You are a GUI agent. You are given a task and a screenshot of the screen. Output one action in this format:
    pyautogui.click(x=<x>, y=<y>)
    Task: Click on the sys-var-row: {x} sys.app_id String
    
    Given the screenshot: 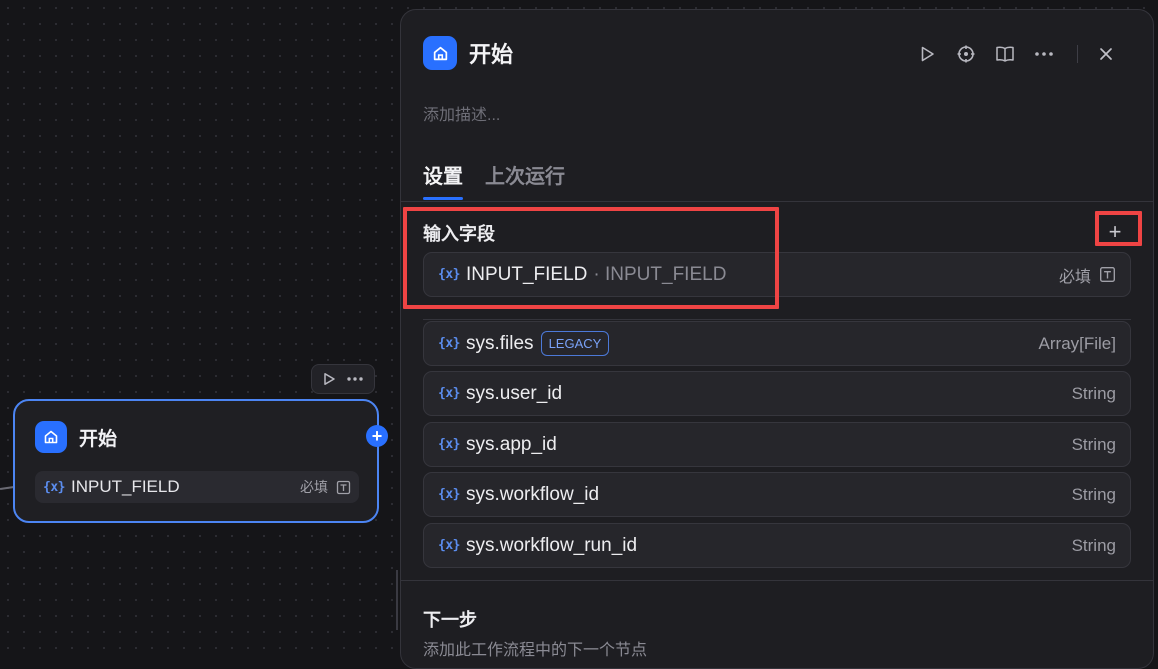 What is the action you would take?
    pyautogui.click(x=777, y=444)
    